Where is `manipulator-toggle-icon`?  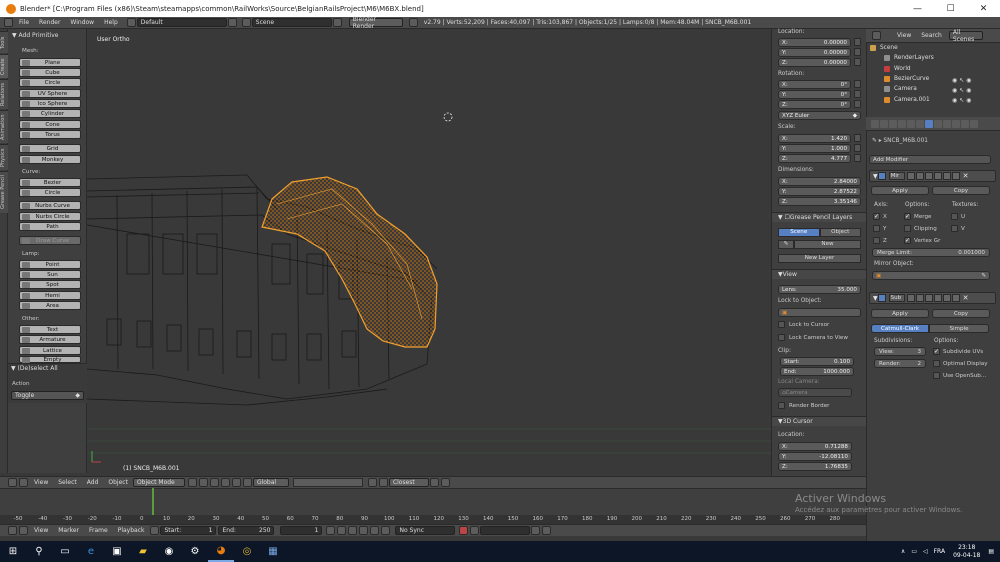 manipulator-toggle-icon is located at coordinates (214, 482).